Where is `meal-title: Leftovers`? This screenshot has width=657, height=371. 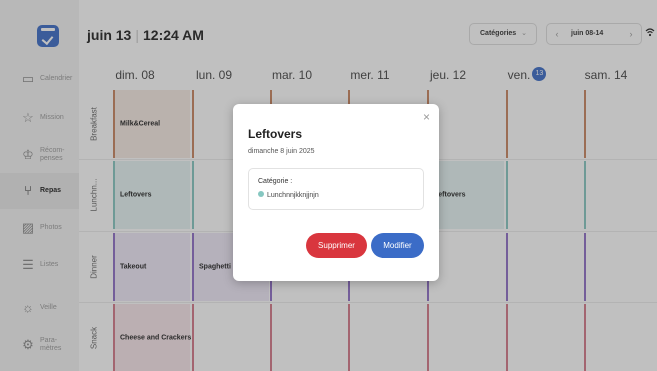 meal-title: Leftovers is located at coordinates (275, 134).